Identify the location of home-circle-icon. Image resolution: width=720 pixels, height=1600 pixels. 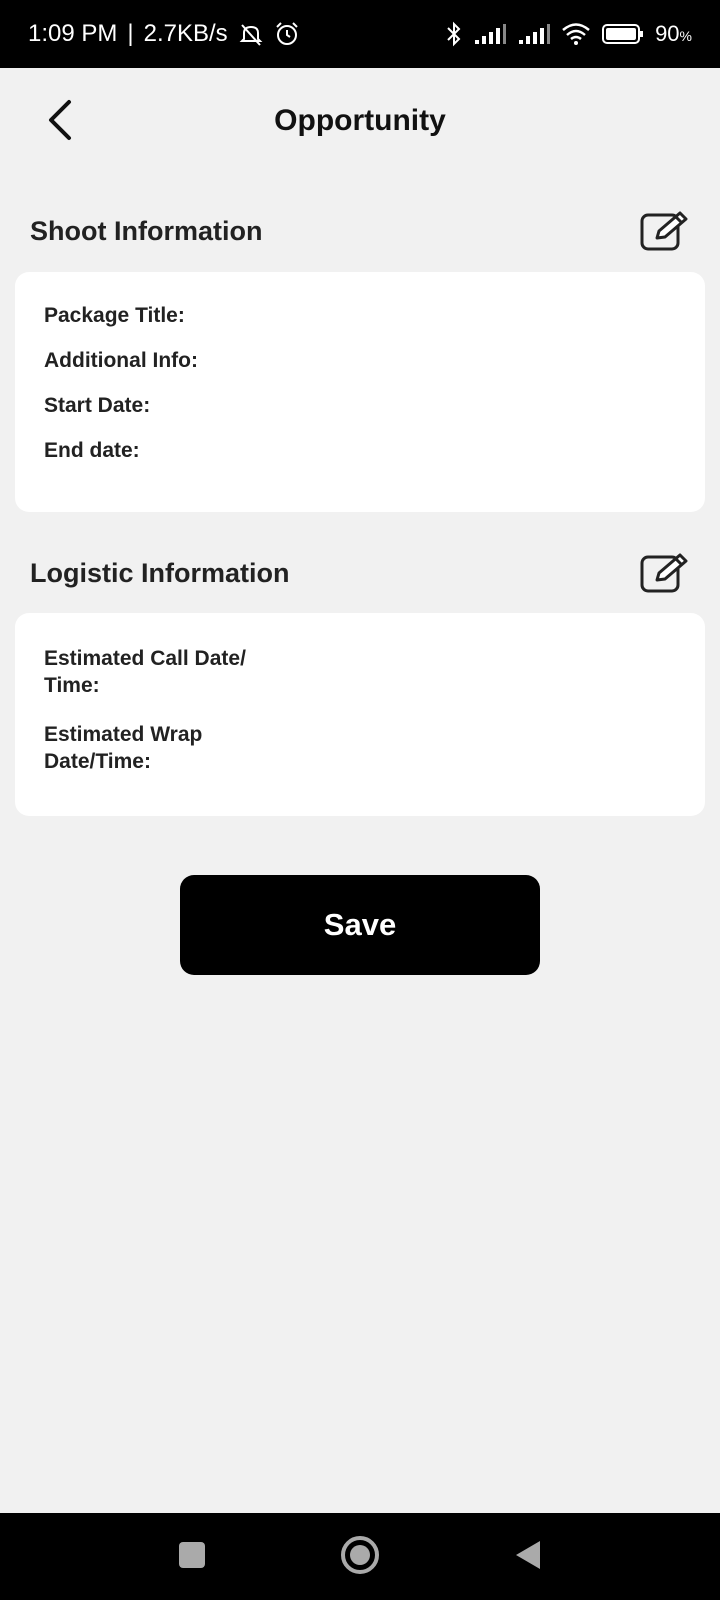
(360, 1555).